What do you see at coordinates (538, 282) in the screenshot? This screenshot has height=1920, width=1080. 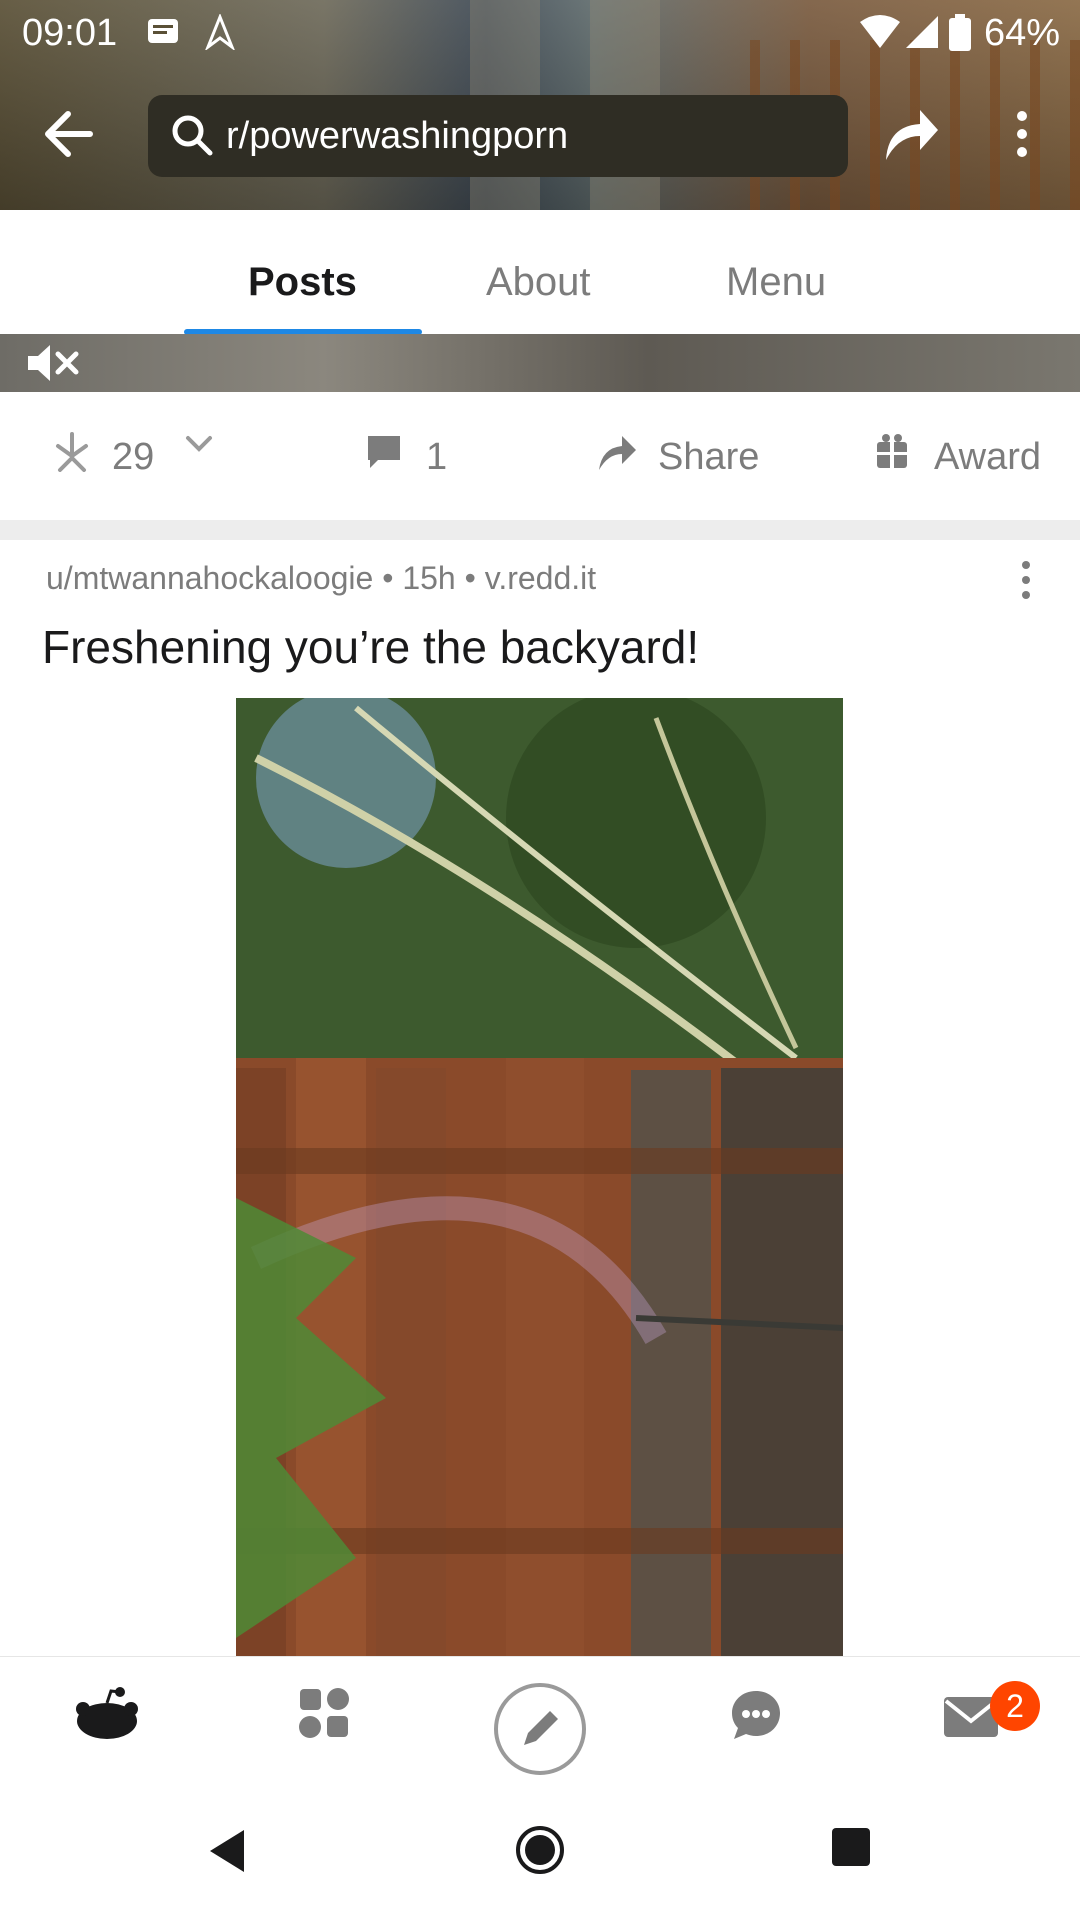 I see `tab-about: About` at bounding box center [538, 282].